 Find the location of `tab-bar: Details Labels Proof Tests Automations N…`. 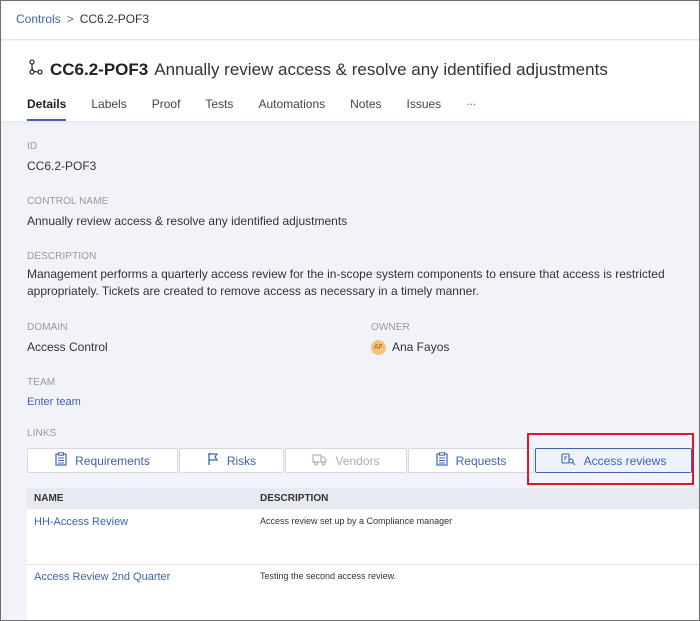

tab-bar: Details Labels Proof Tests Automations N… is located at coordinates (264, 107).